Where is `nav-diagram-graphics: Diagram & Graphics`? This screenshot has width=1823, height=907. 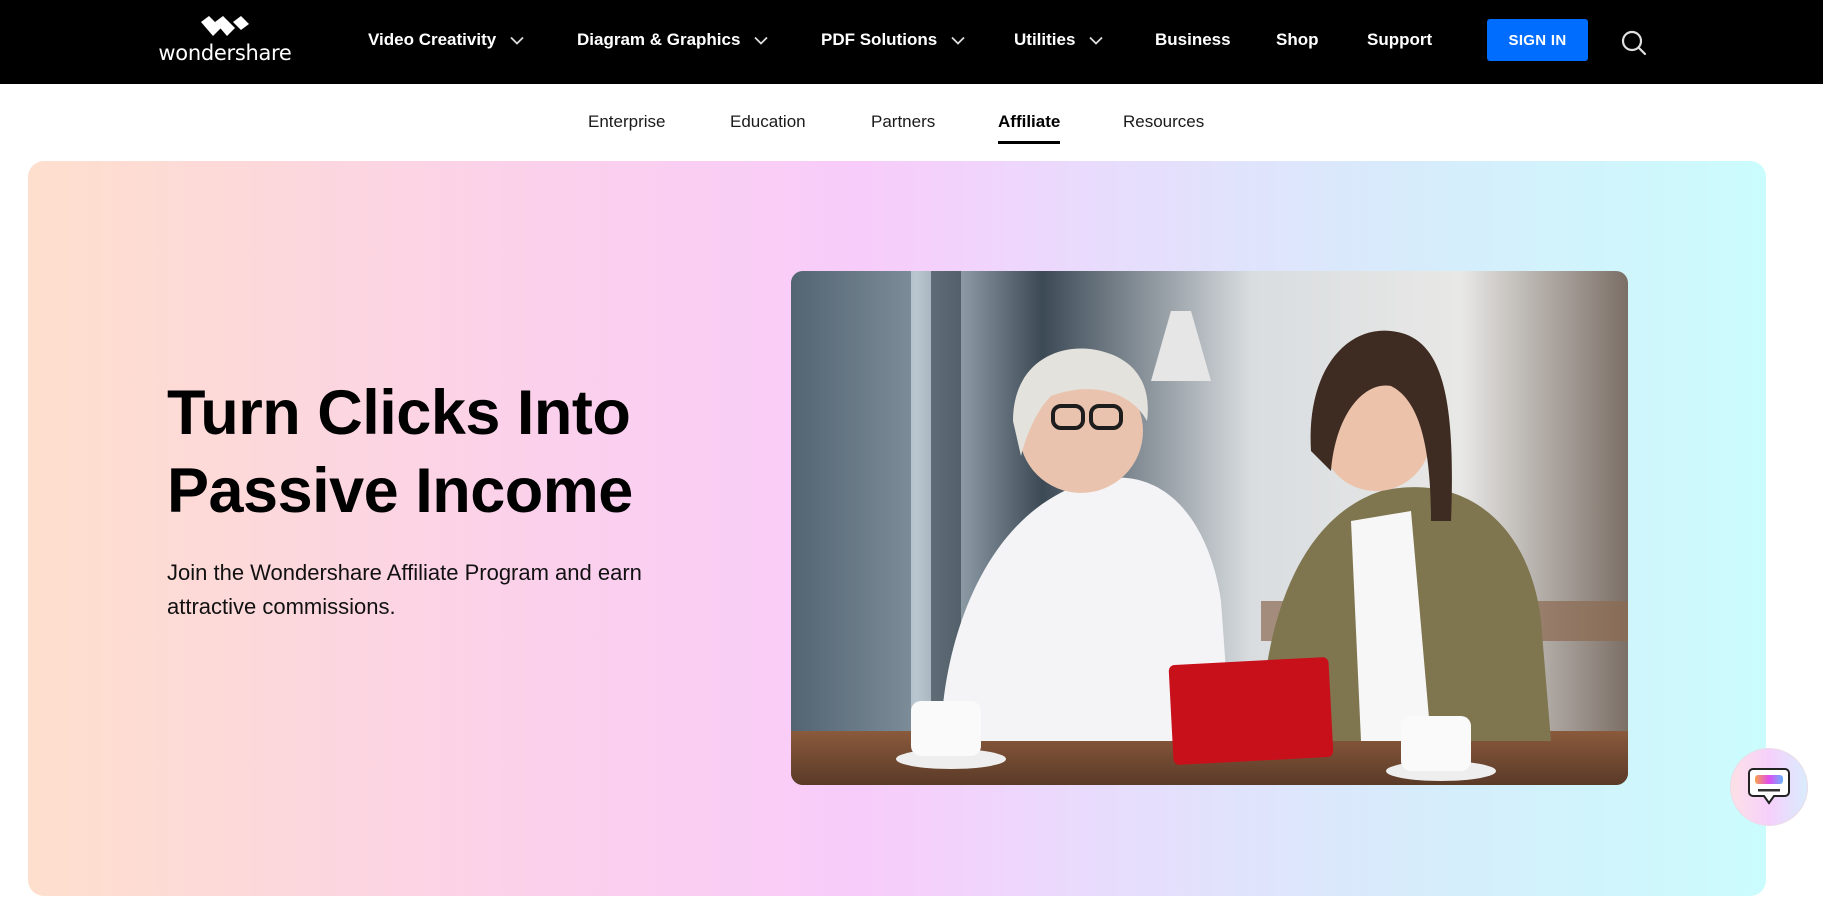
nav-diagram-graphics: Diagram & Graphics is located at coordinates (673, 40).